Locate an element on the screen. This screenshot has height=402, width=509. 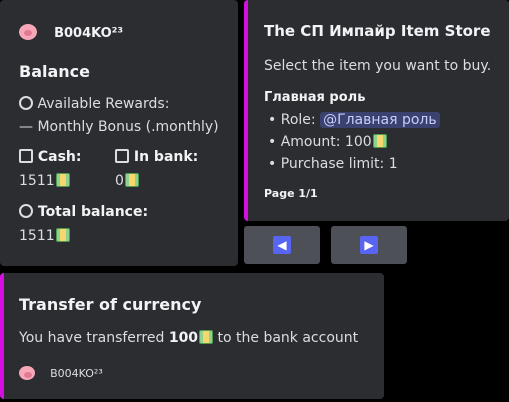
limit-value: 1 is located at coordinates (393, 164).